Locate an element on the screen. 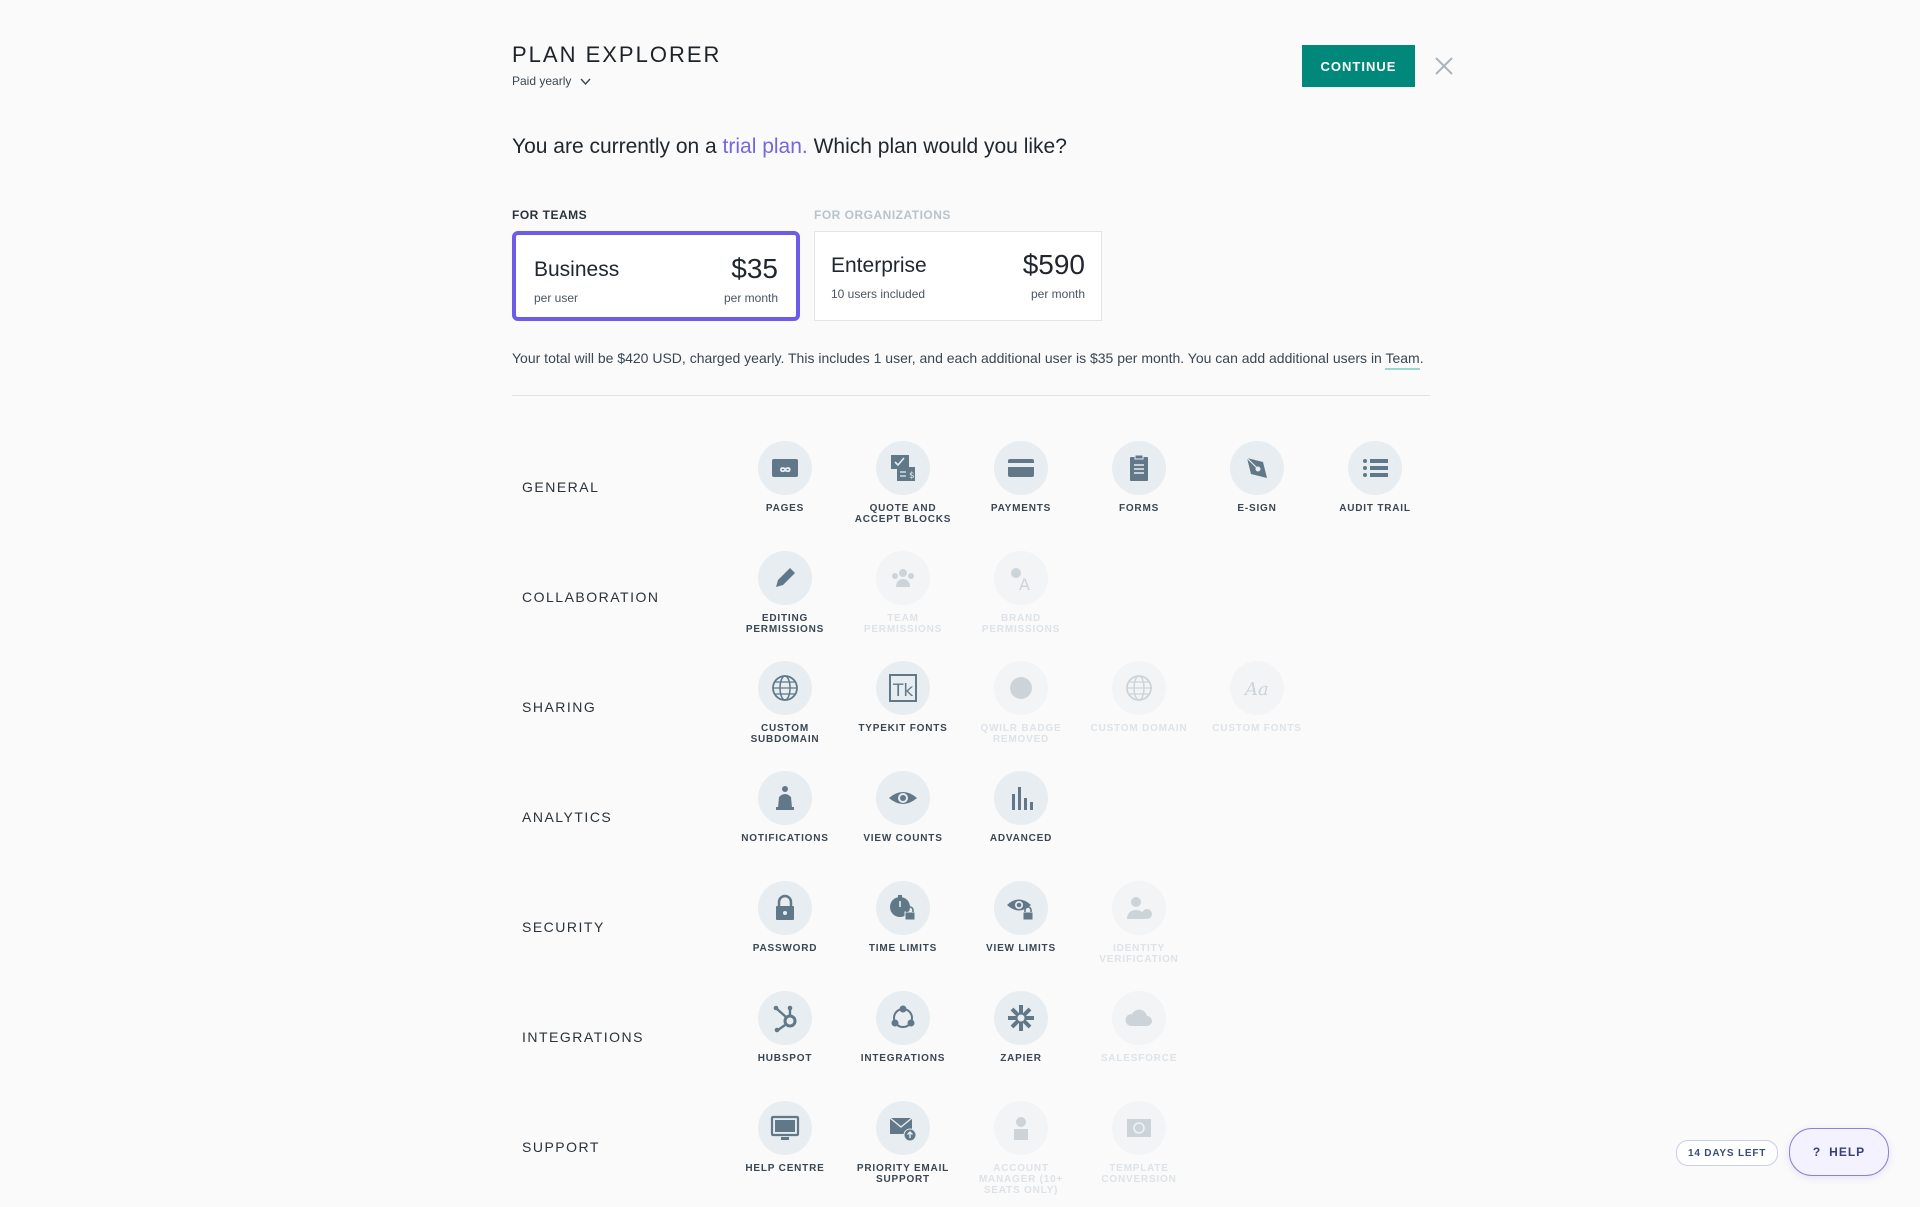 The width and height of the screenshot is (1920, 1207). svg-text: Tk is located at coordinates (902, 691).